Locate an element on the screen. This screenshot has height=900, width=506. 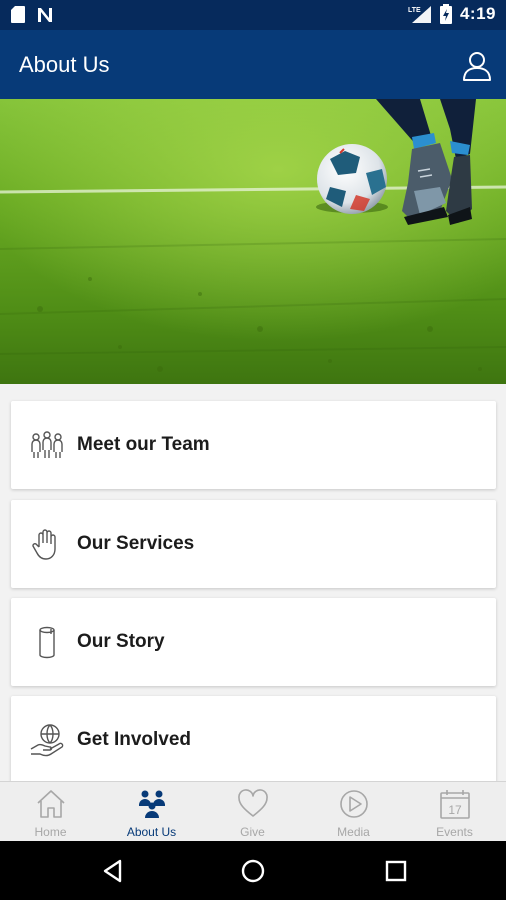
nav-item-media: Media is located at coordinates (353, 812).